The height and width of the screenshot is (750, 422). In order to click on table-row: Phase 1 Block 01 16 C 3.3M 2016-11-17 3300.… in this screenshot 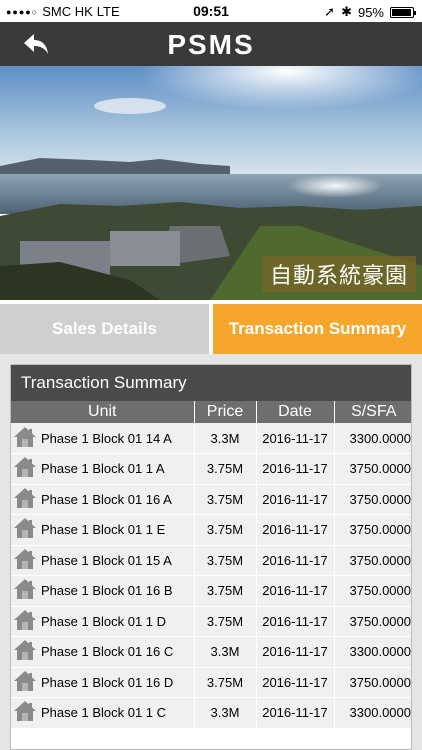, I will do `click(211, 652)`.